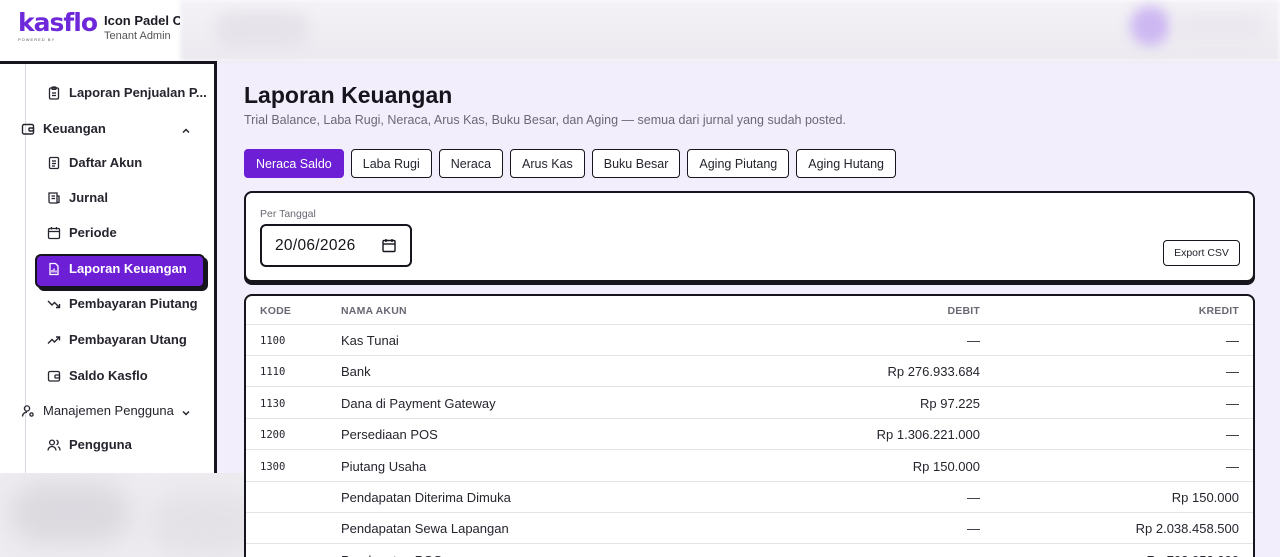  What do you see at coordinates (137, 36) in the screenshot?
I see `tenant-role: Tenant Admin` at bounding box center [137, 36].